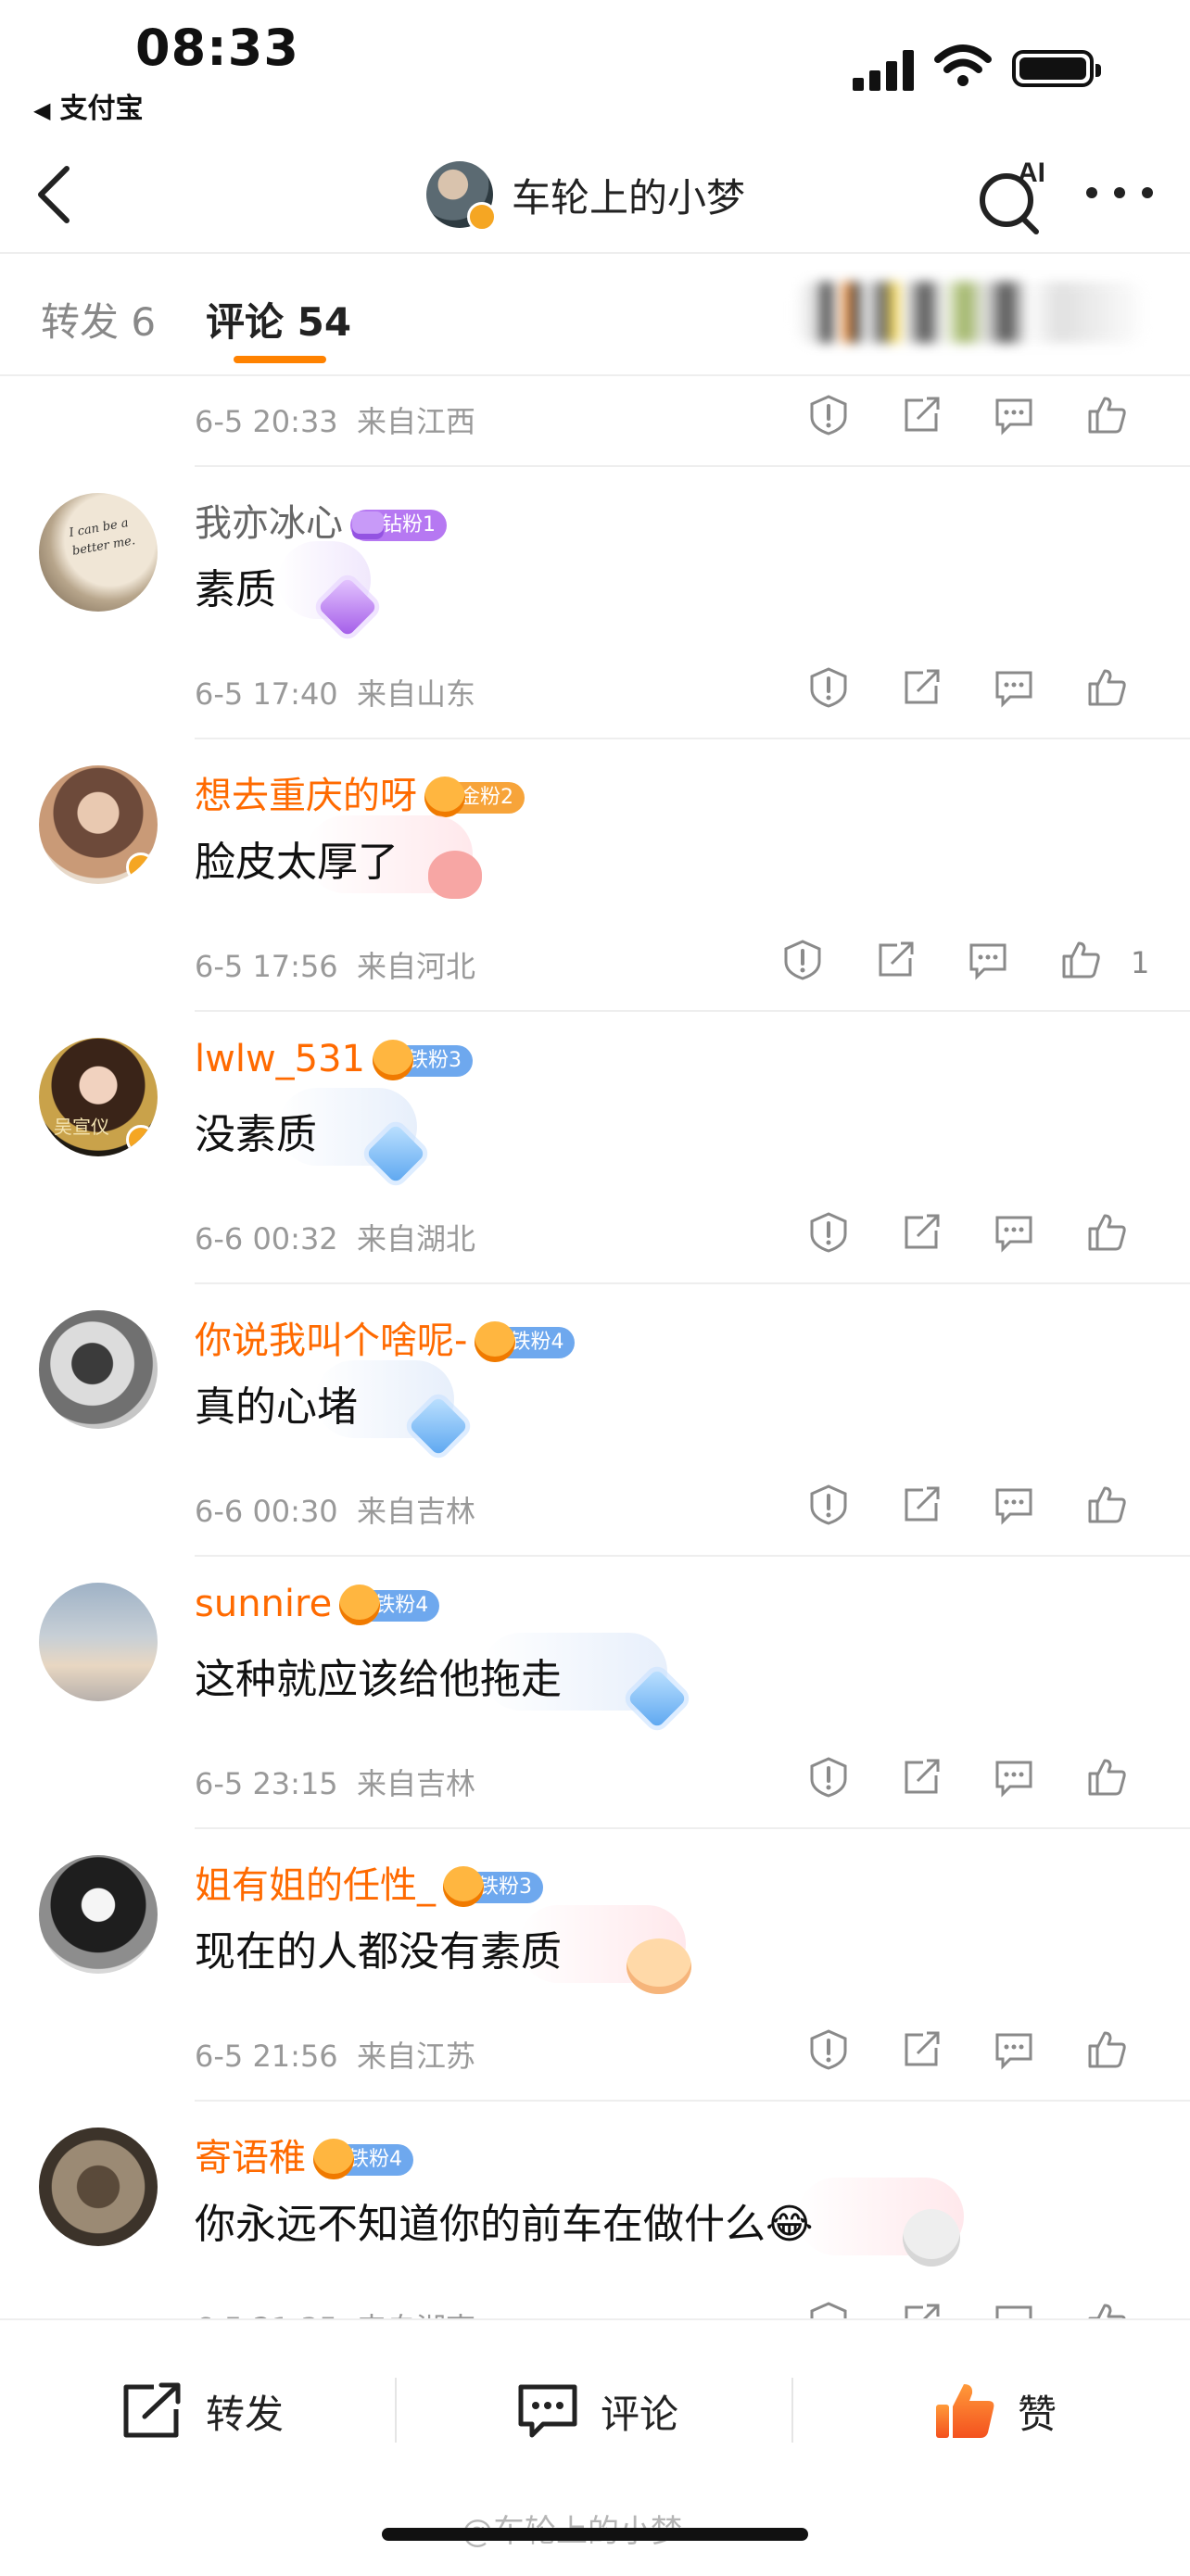  I want to click on verified-badge-icon, so click(141, 867).